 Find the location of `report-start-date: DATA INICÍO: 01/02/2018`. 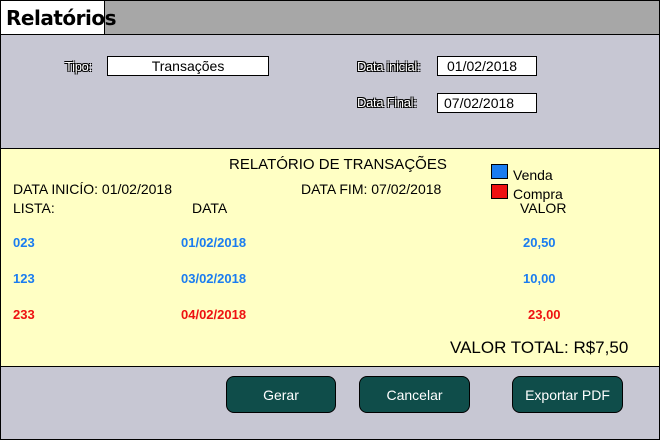

report-start-date: DATA INICÍO: 01/02/2018 is located at coordinates (93, 189).